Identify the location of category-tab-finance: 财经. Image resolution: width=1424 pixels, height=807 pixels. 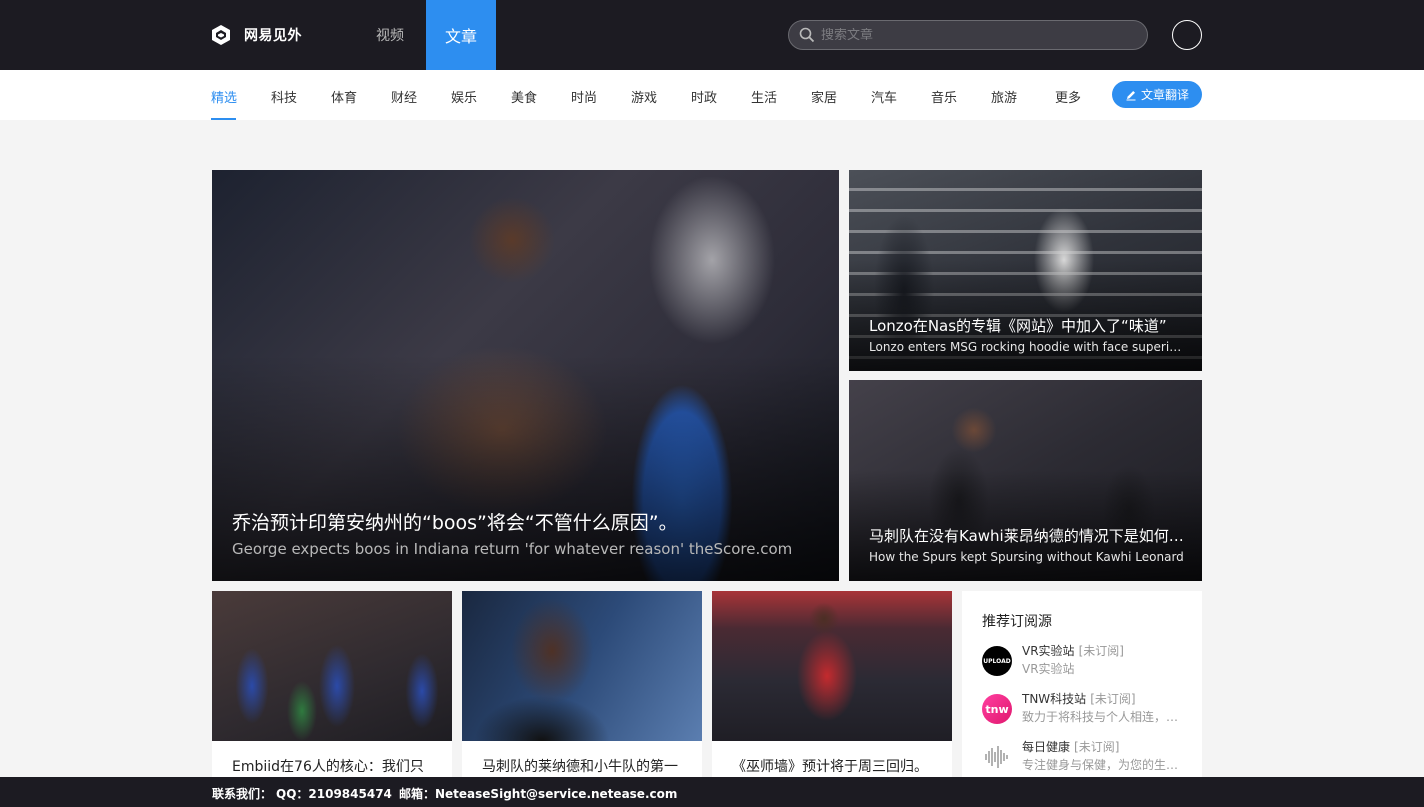
(404, 96).